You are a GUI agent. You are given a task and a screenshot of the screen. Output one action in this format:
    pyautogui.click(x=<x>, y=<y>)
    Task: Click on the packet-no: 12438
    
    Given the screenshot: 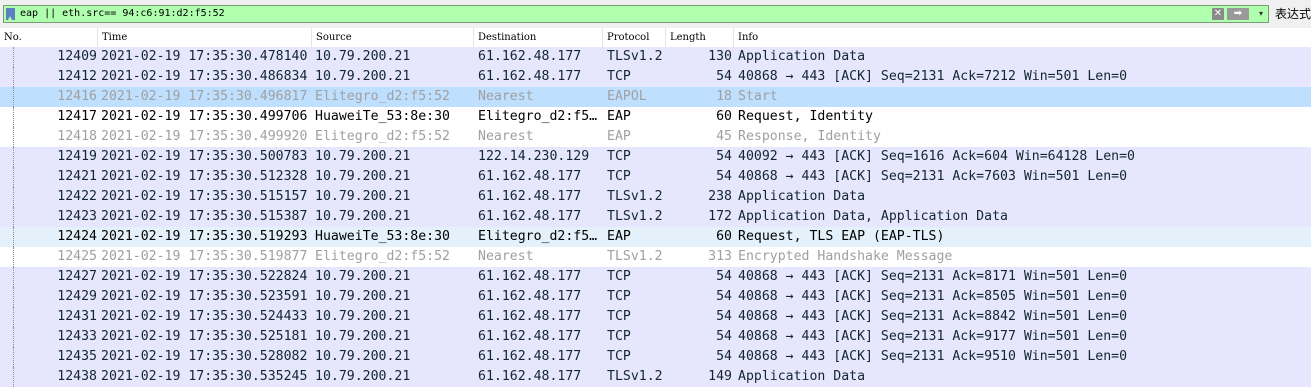 What is the action you would take?
    pyautogui.click(x=77, y=376)
    